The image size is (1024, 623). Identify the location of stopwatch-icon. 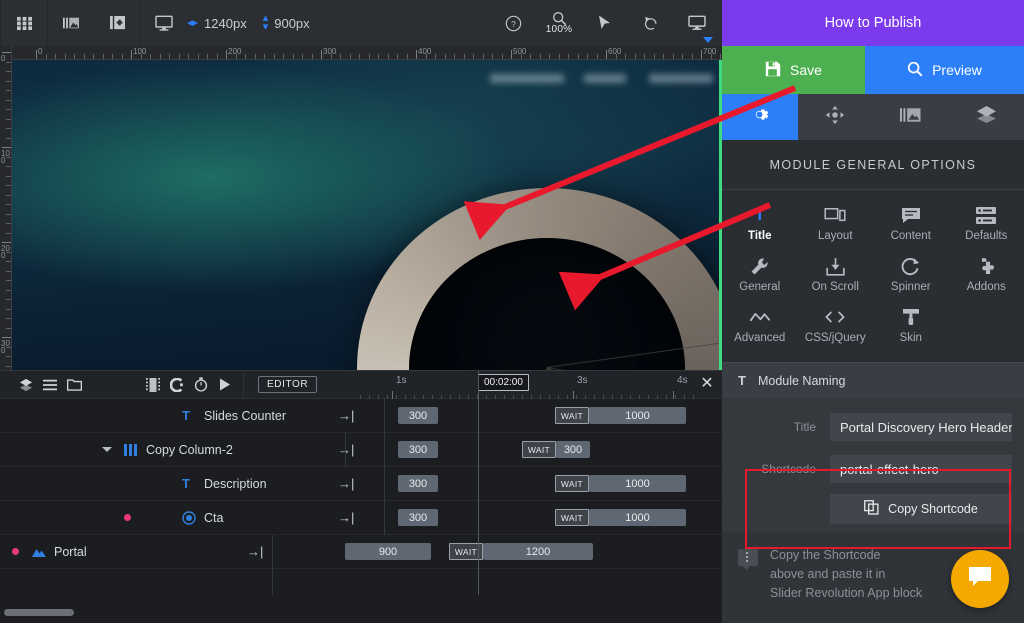
(201, 385).